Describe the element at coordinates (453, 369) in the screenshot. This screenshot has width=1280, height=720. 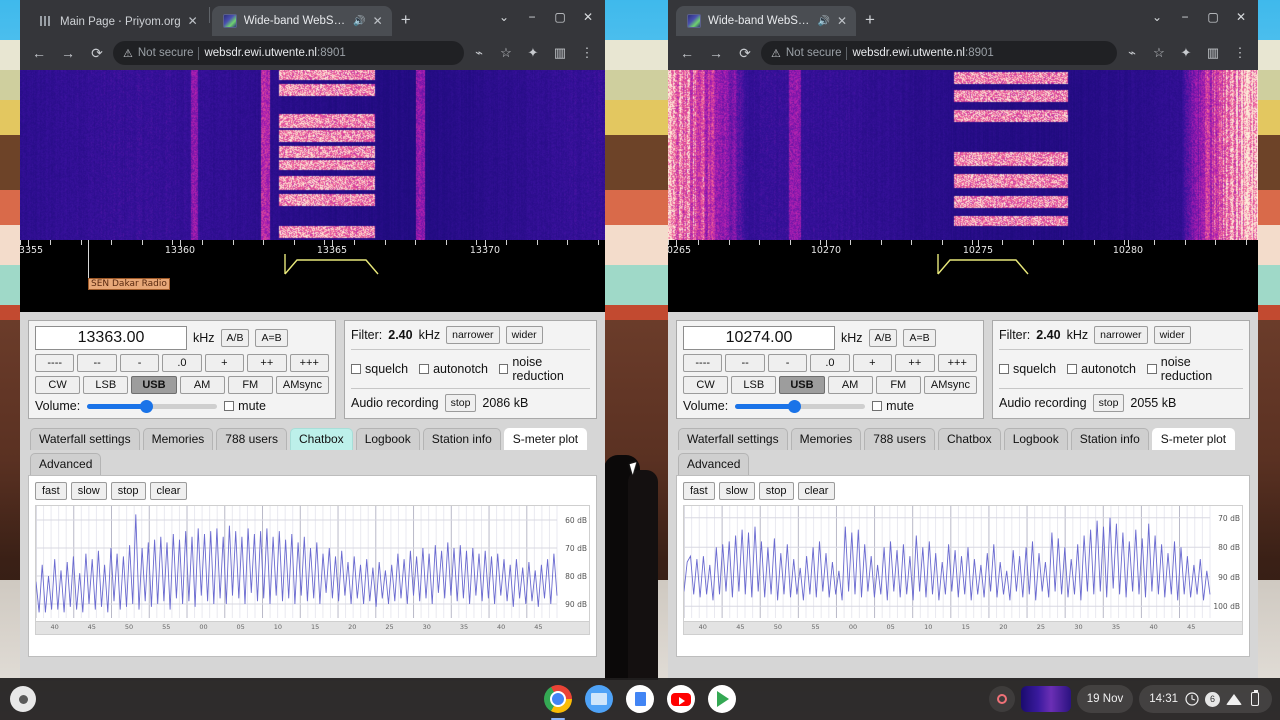
I see `option-autonotch: autonotch` at that location.